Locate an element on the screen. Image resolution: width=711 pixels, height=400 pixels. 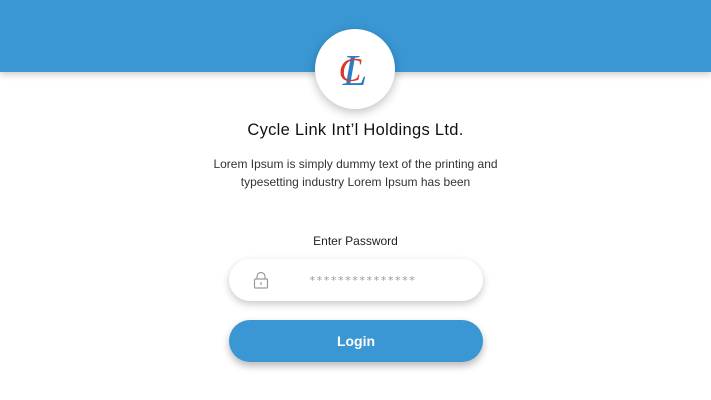
company-logo: L C is located at coordinates (355, 69).